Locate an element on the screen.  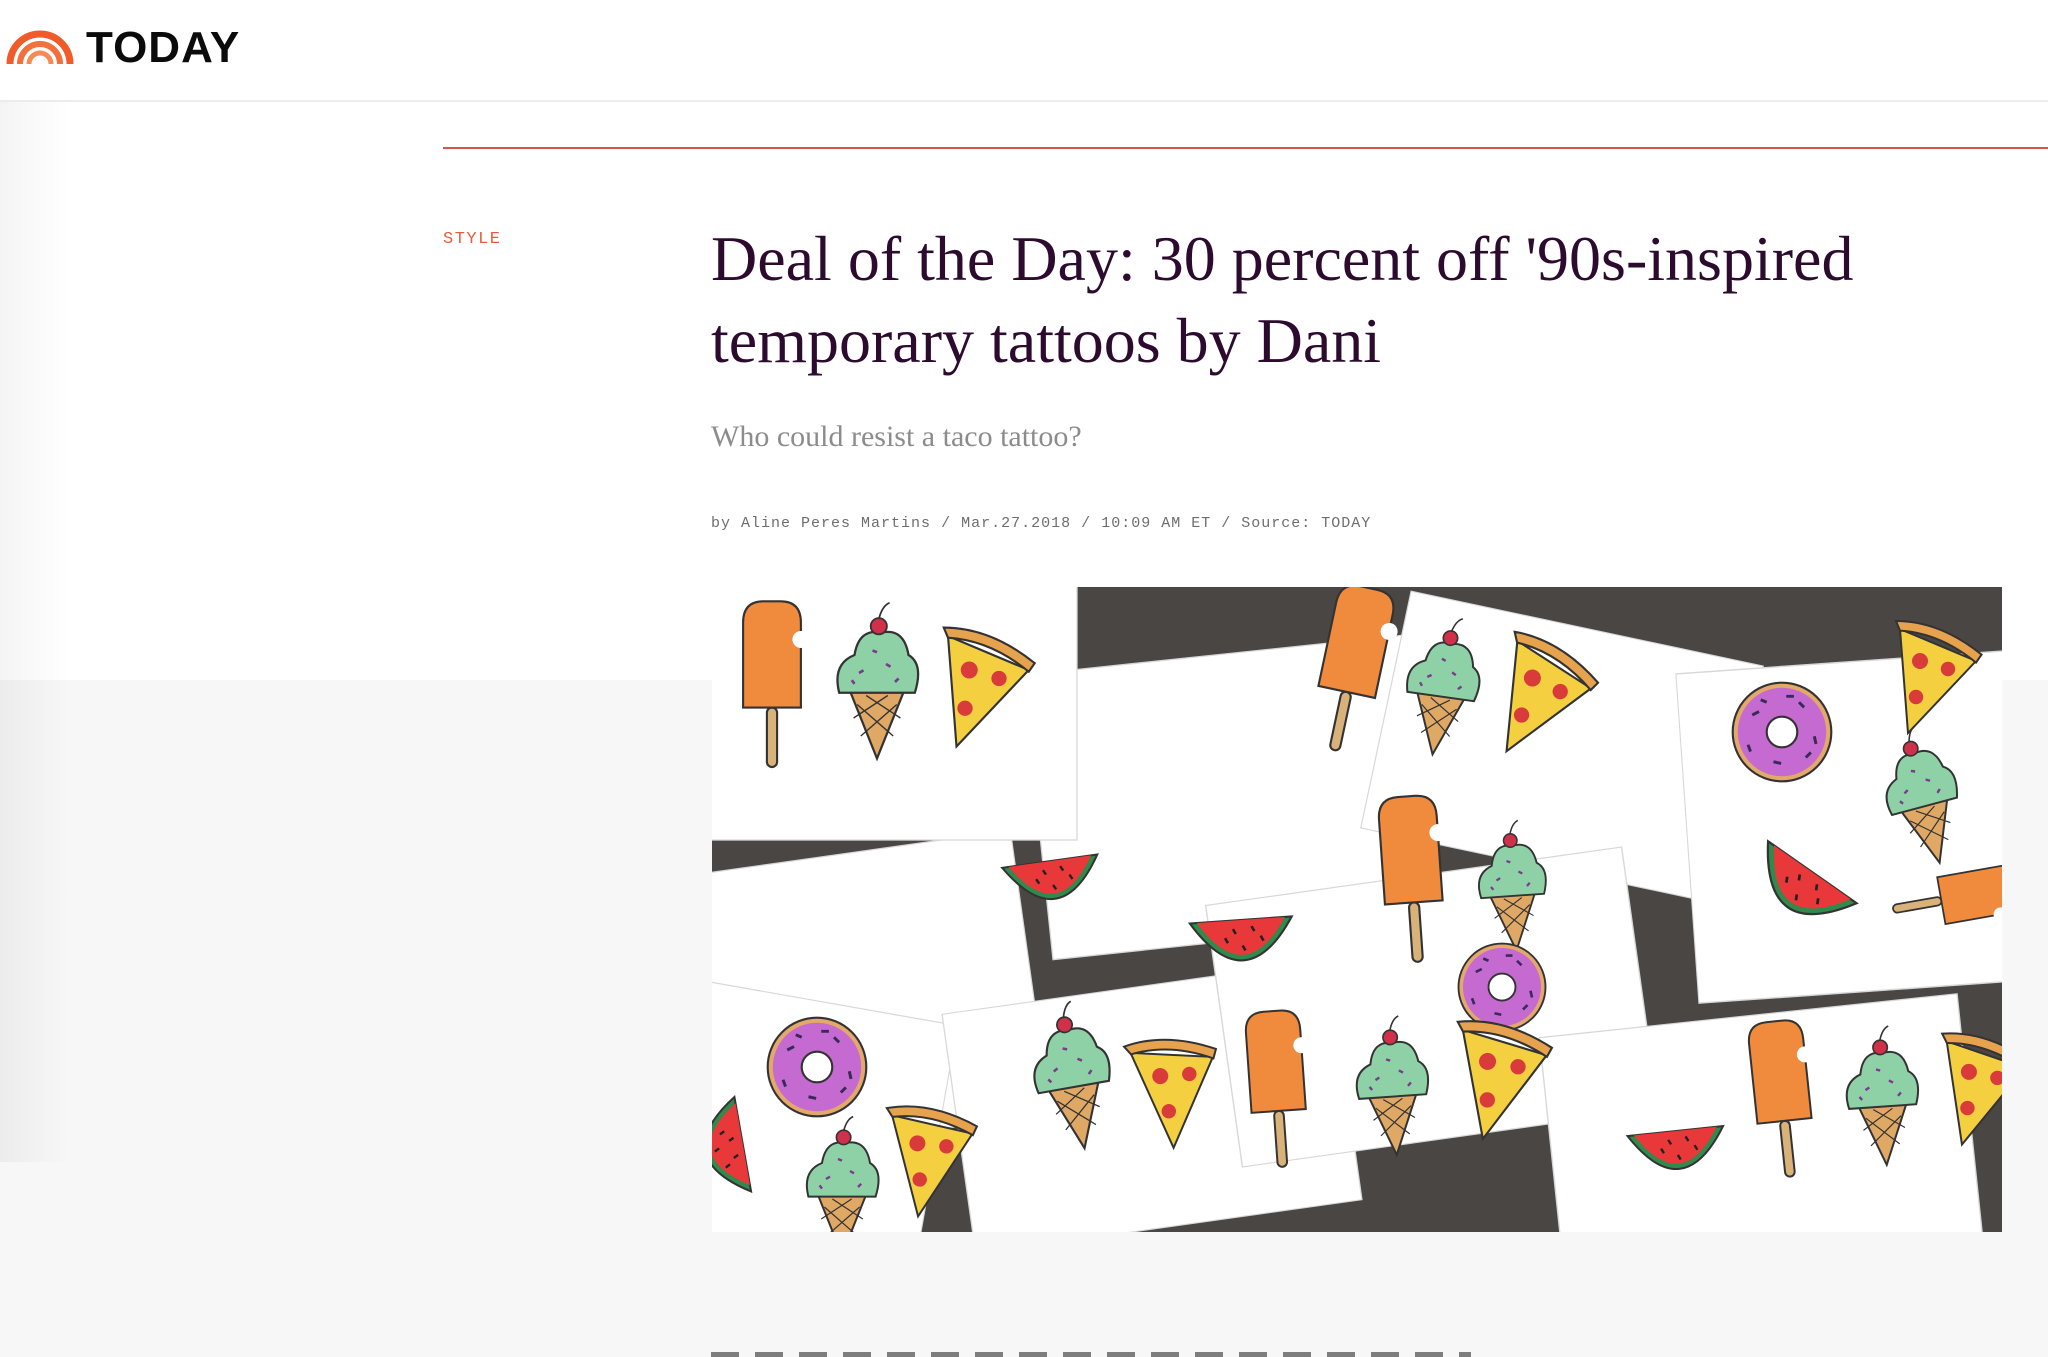
byline-source: Source: TODAY is located at coordinates (1306, 523).